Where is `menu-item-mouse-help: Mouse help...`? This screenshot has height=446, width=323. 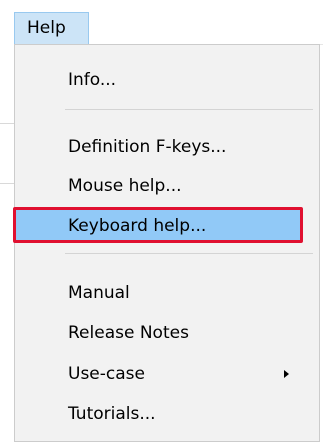 menu-item-mouse-help: Mouse help... is located at coordinates (167, 186).